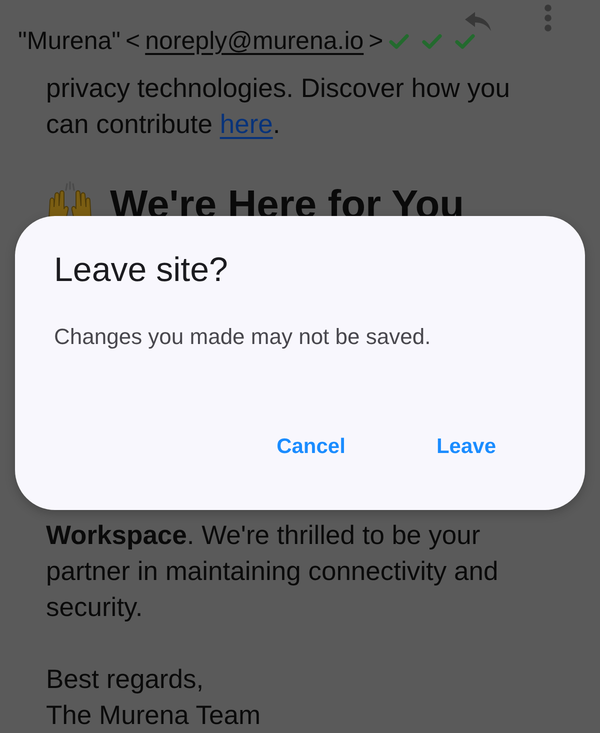 This screenshot has width=600, height=733. Describe the element at coordinates (154, 715) in the screenshot. I see `signature-text: The Murena Team` at that location.